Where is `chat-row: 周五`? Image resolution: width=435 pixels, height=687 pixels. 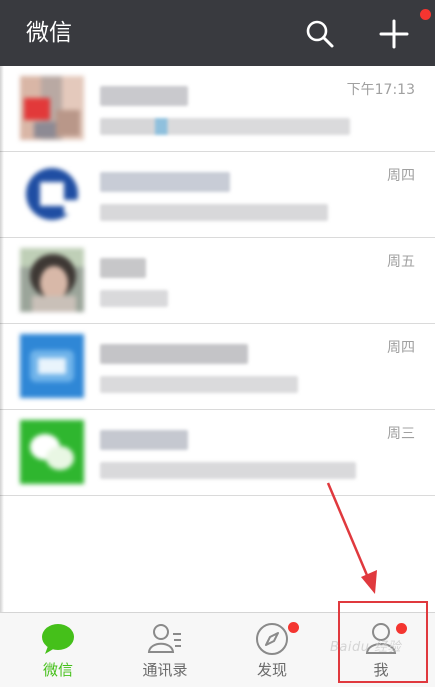 chat-row: 周五 is located at coordinates (217, 281).